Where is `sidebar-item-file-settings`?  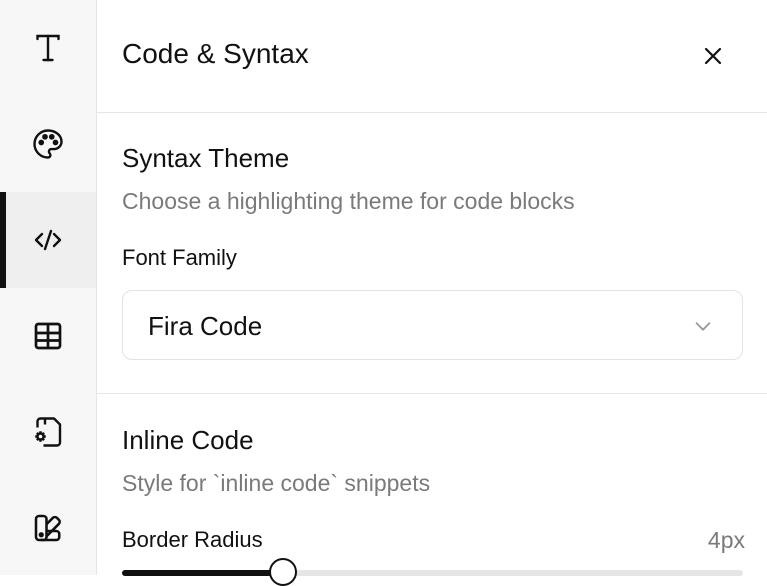 sidebar-item-file-settings is located at coordinates (48, 432).